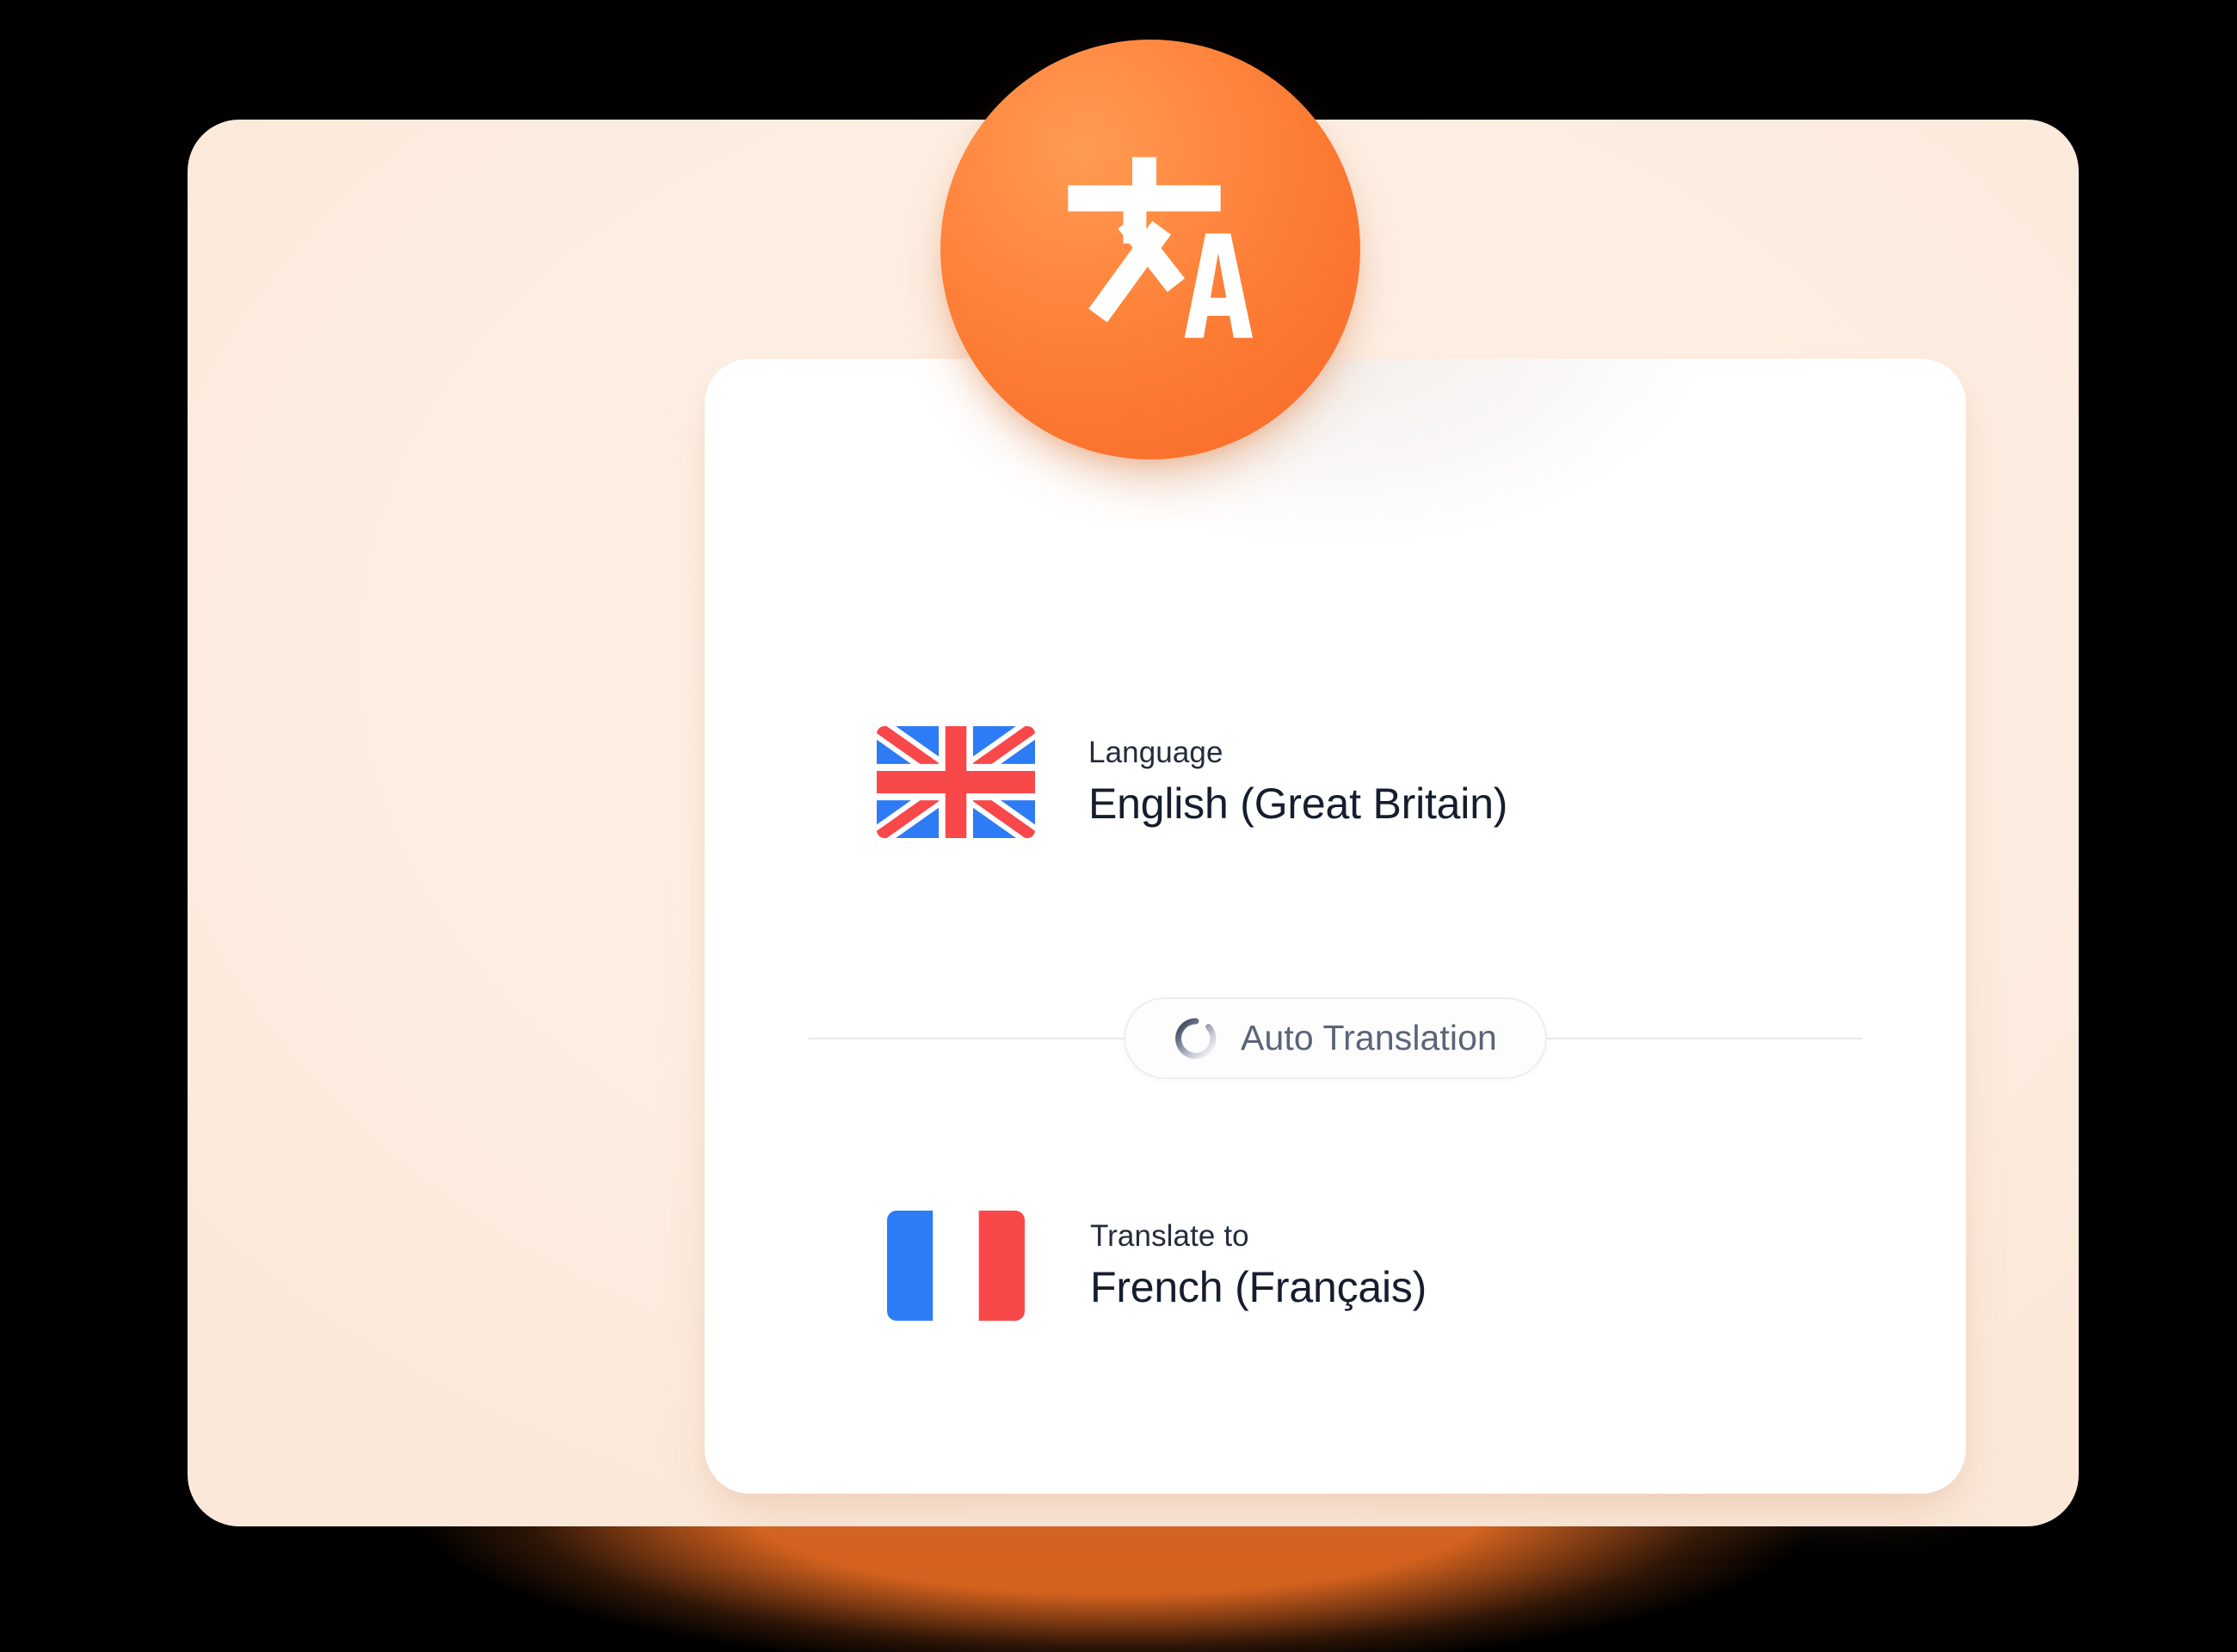 This screenshot has height=1652, width=2237. I want to click on auto-translation-label: Auto Translation, so click(1369, 1037).